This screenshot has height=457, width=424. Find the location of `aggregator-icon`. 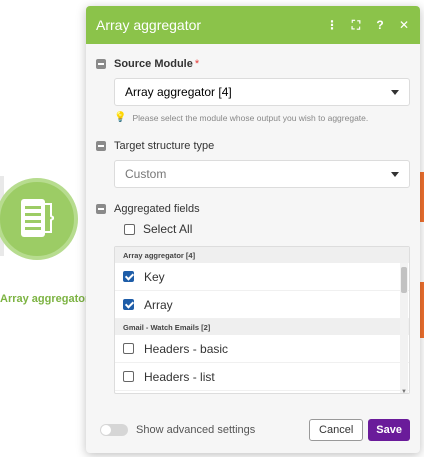

aggregator-icon is located at coordinates (37, 218).